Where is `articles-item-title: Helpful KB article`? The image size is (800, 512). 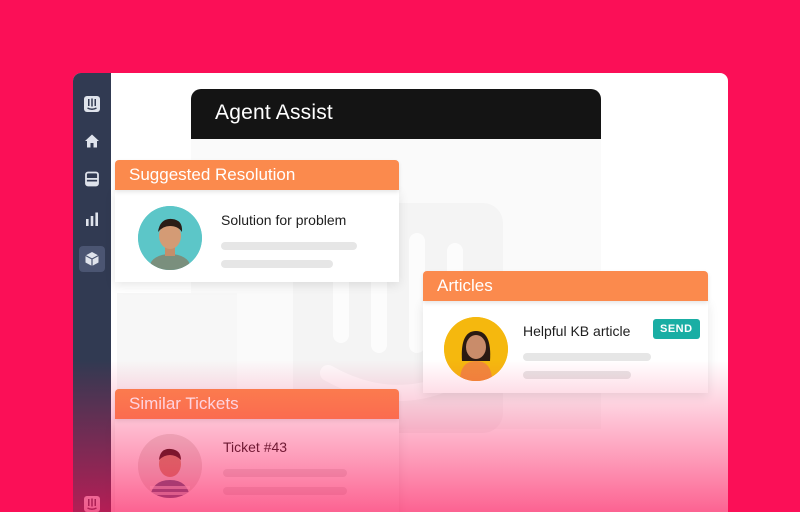 articles-item-title: Helpful KB article is located at coordinates (577, 331).